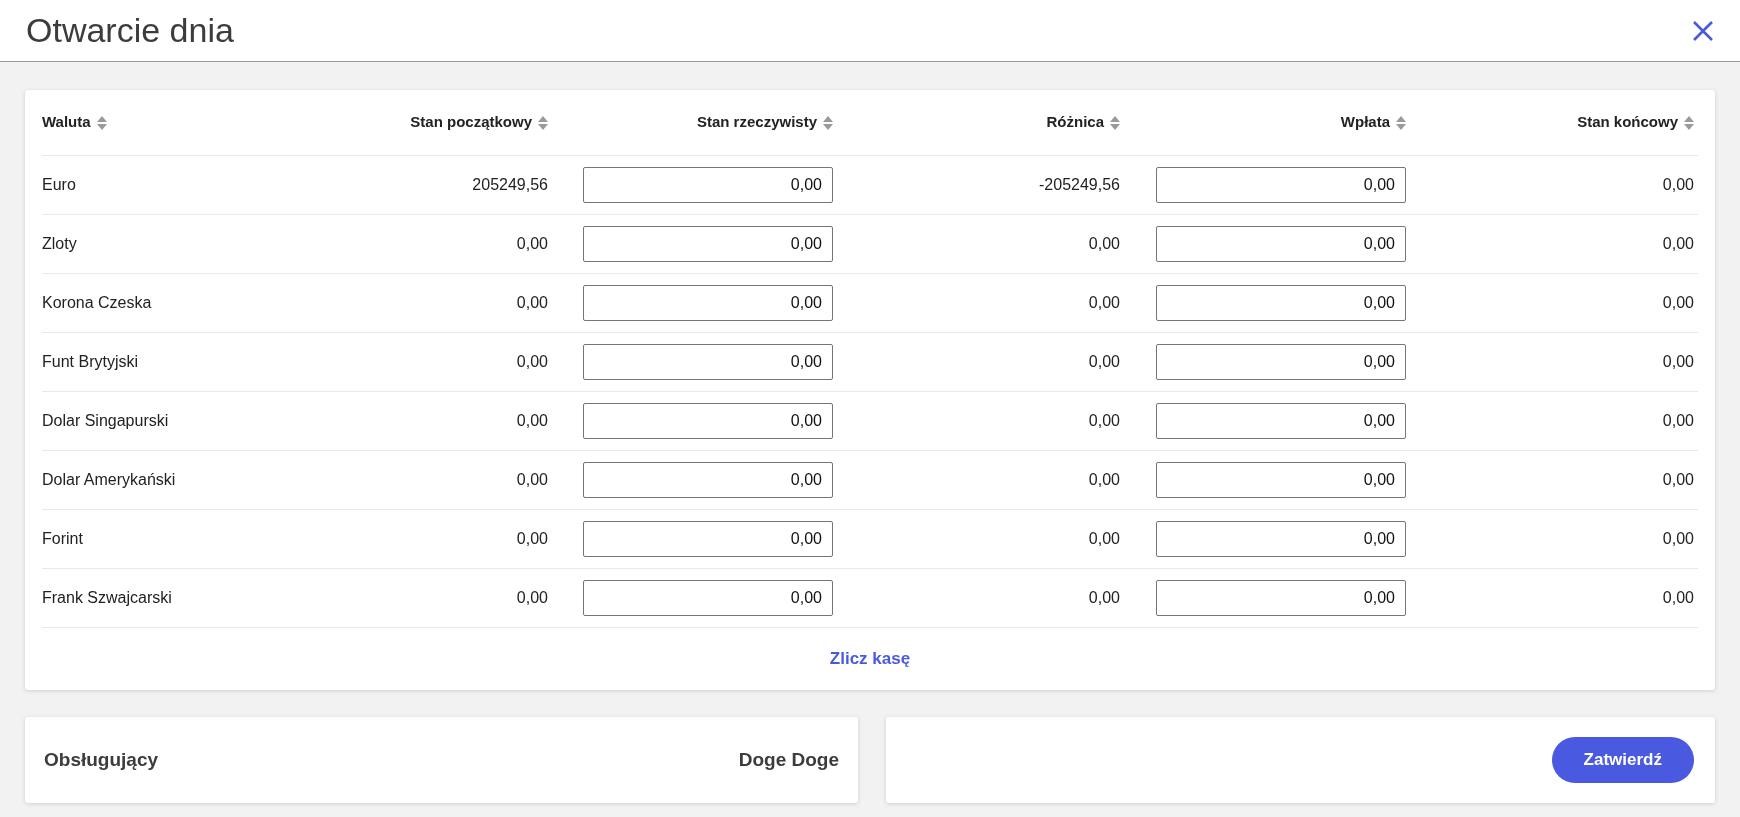  What do you see at coordinates (107, 598) in the screenshot?
I see `currency-name: Frank Szwajcarski` at bounding box center [107, 598].